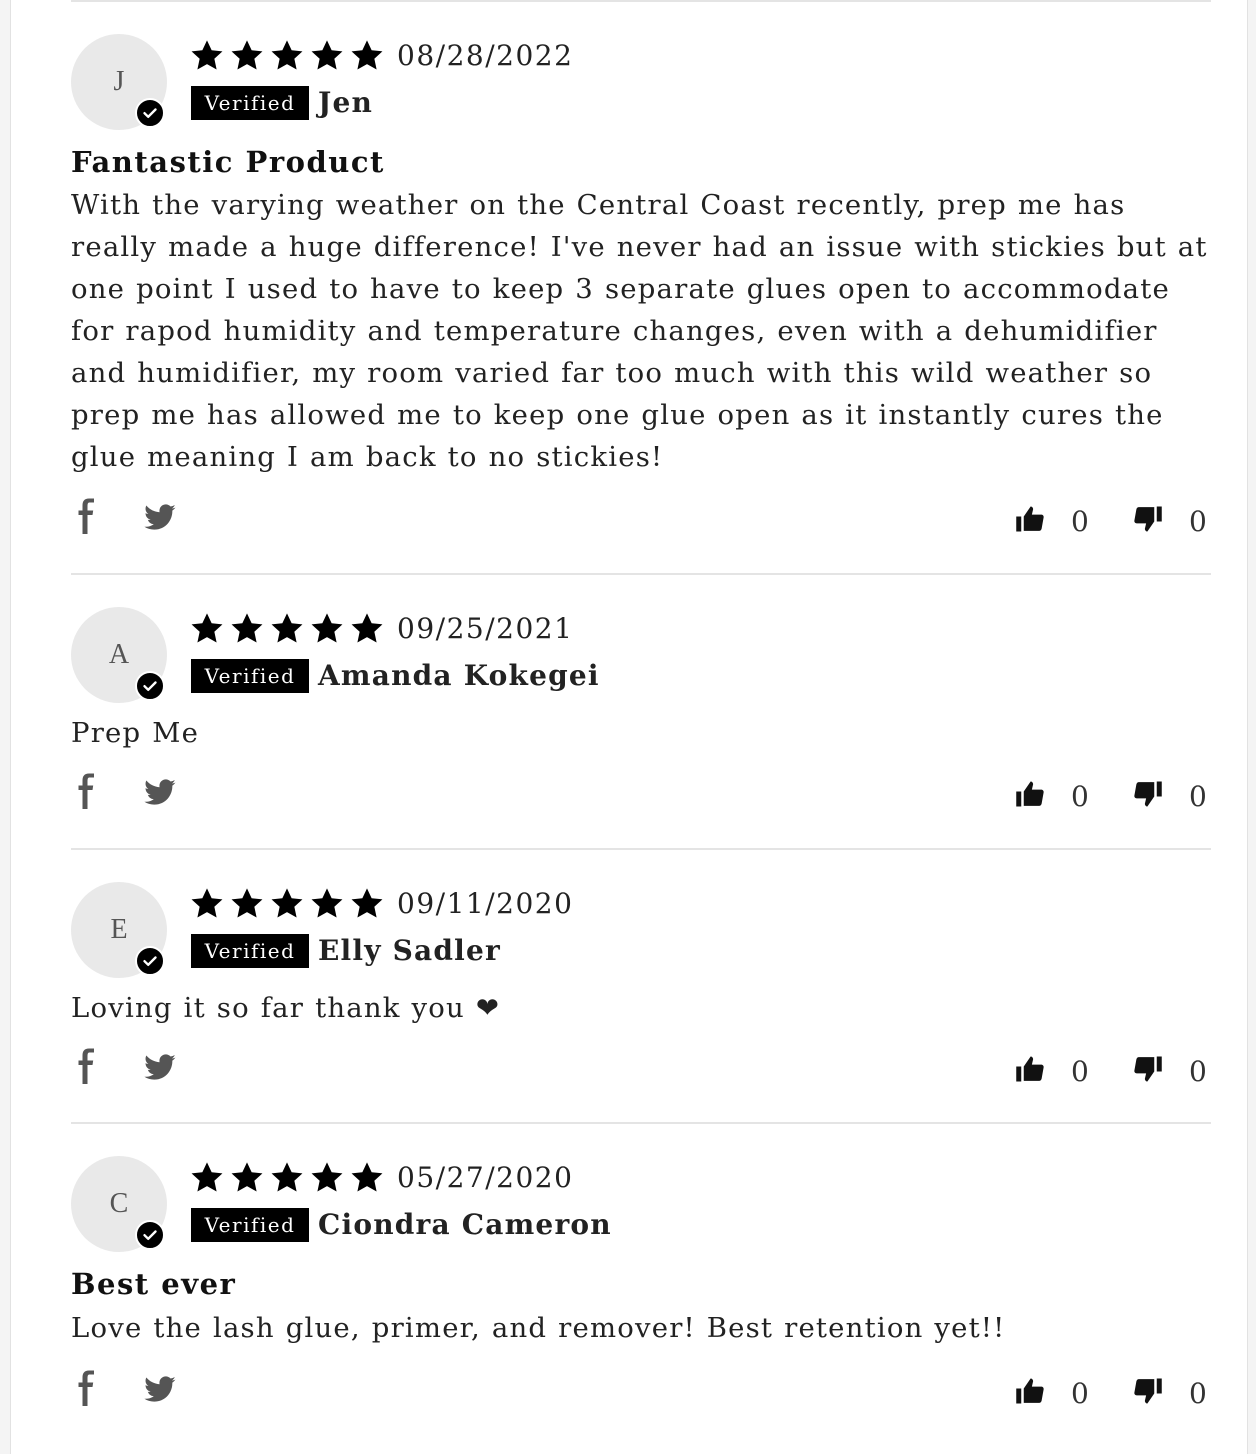  Describe the element at coordinates (119, 82) in the screenshot. I see `avatar: J` at that location.